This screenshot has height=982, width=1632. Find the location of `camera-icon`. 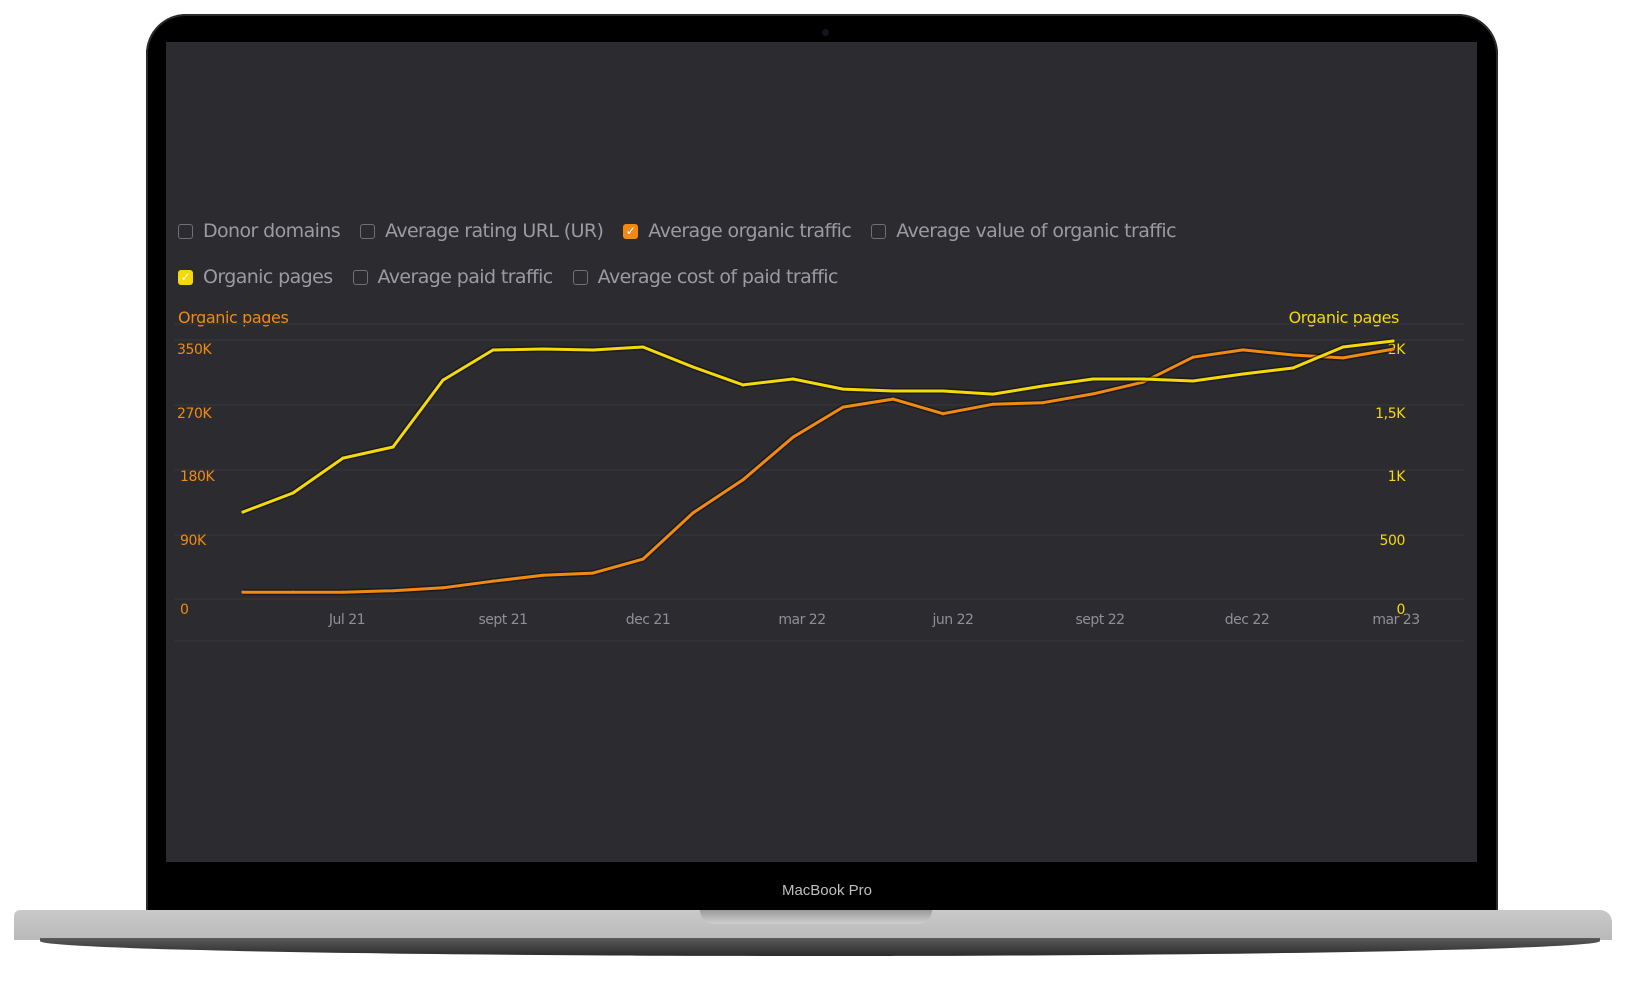

camera-icon is located at coordinates (825, 32).